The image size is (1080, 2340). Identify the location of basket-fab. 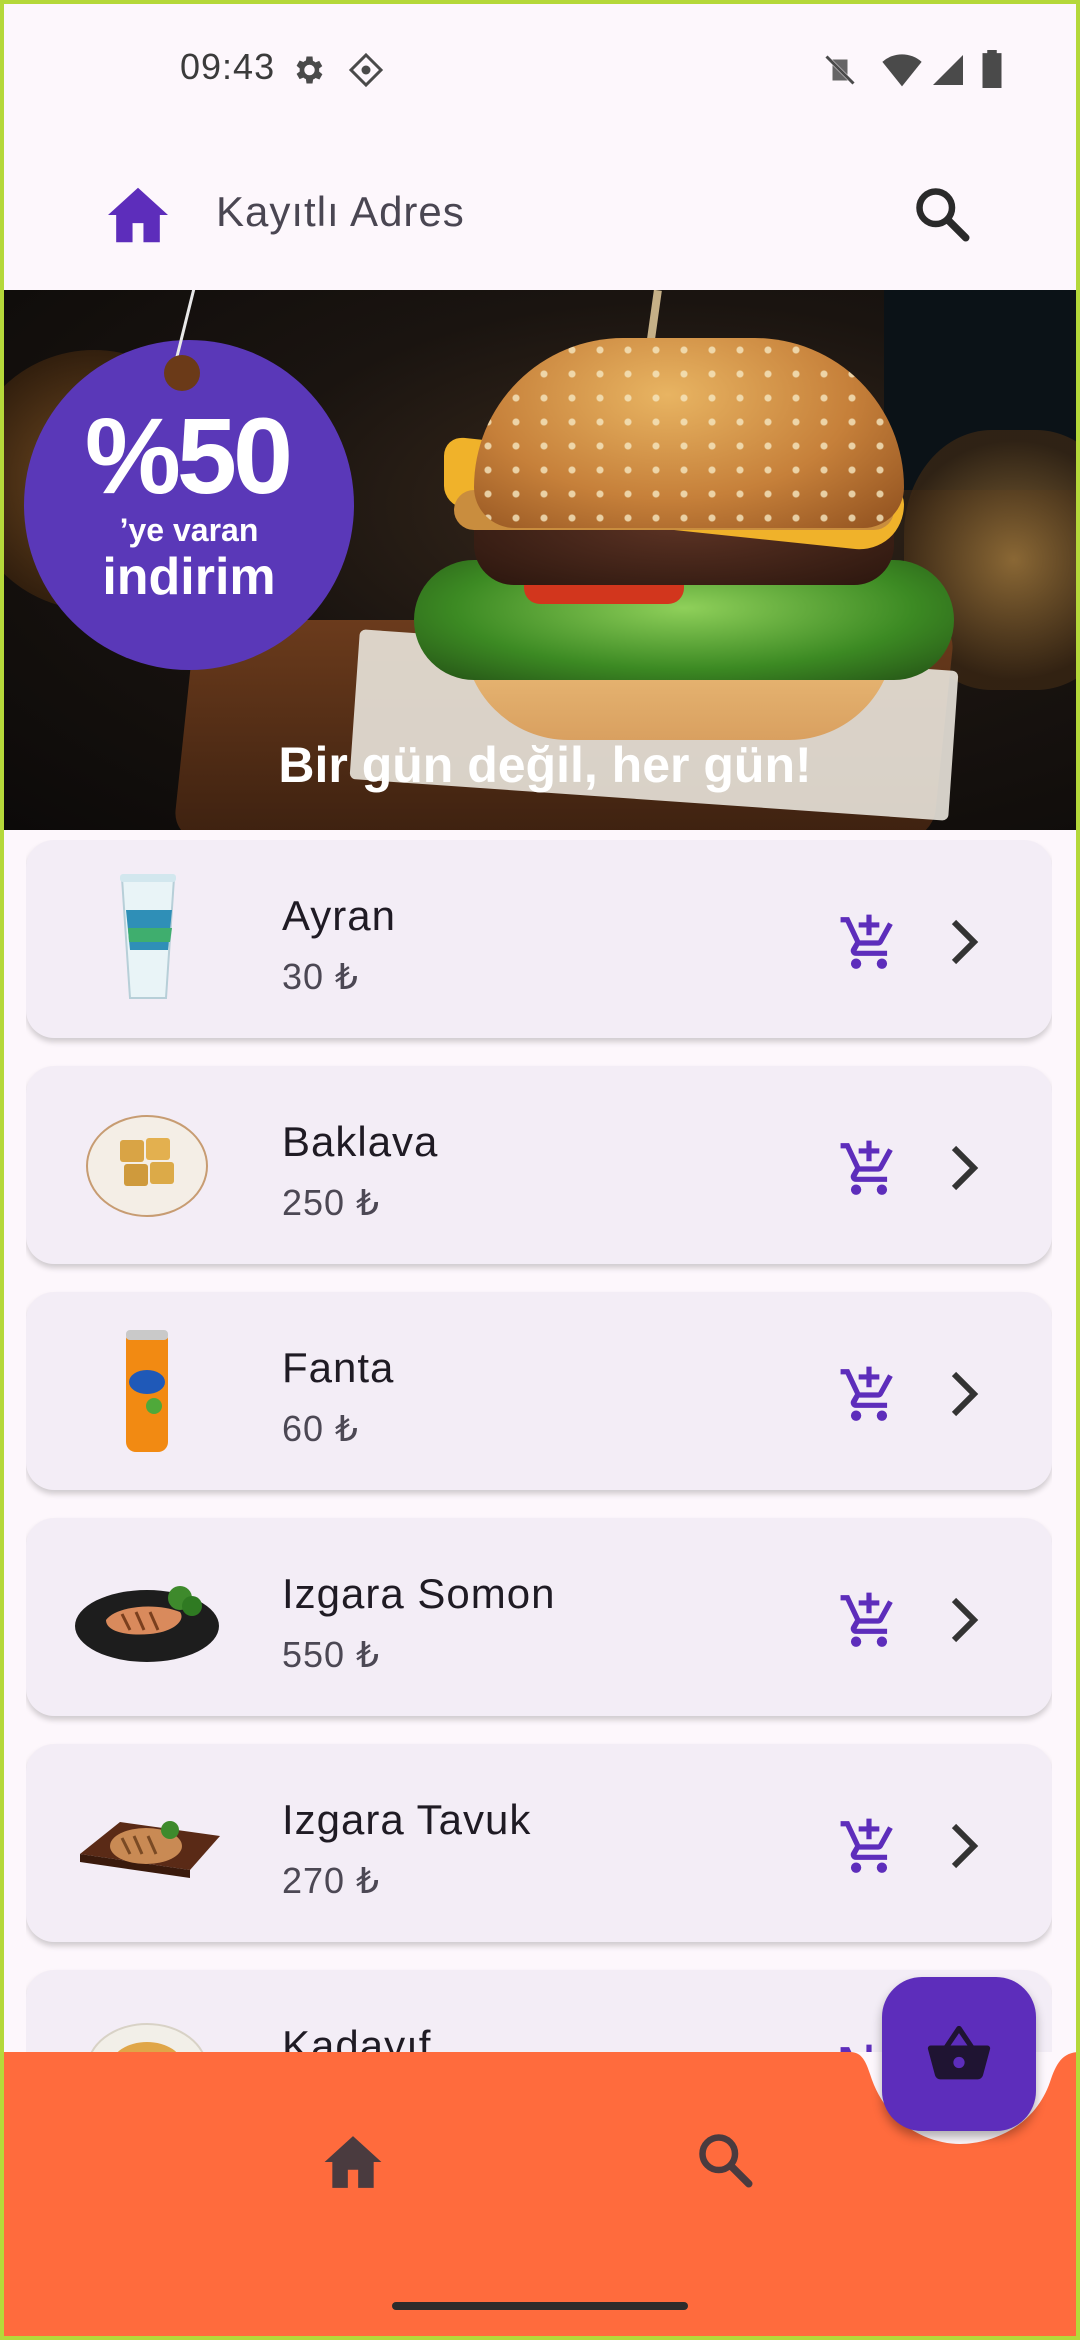
(959, 2054).